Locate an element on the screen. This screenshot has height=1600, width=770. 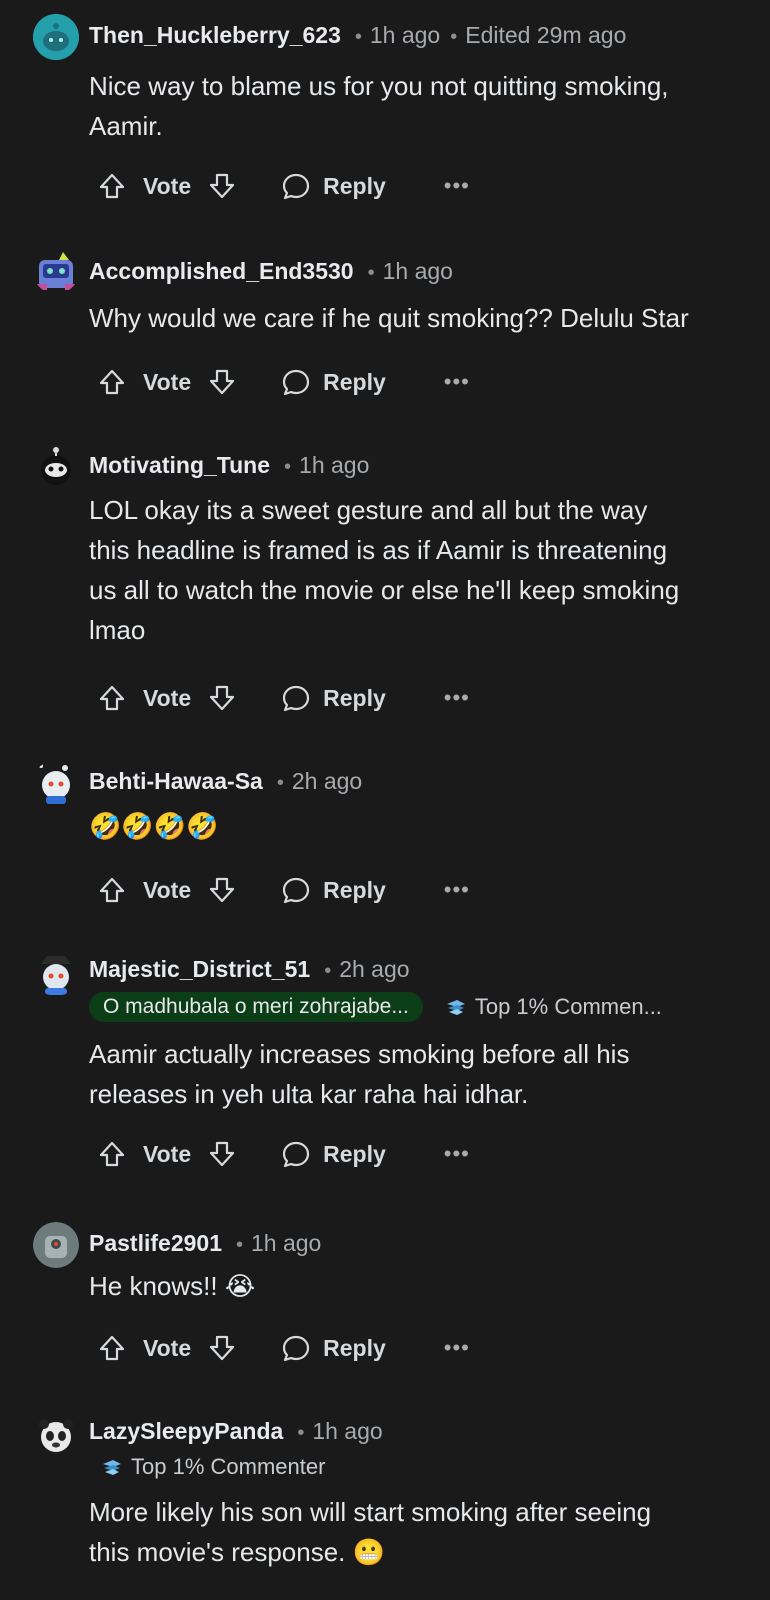
comment-meta: Majestic_District_51 • 2h ago is located at coordinates (249, 969).